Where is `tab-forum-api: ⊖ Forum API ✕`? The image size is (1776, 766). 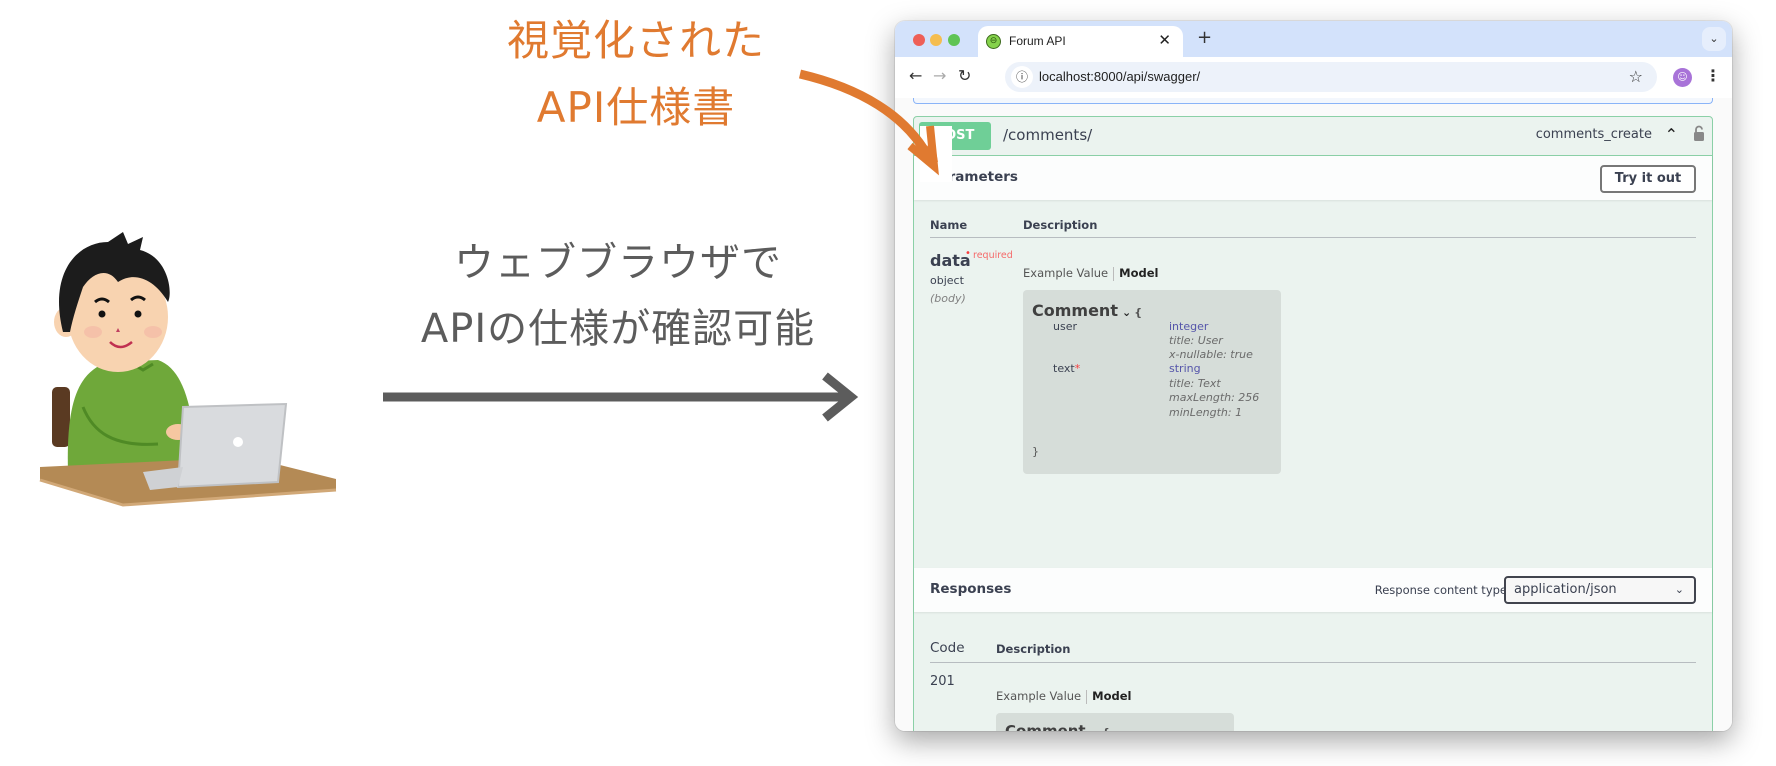 tab-forum-api: ⊖ Forum API ✕ is located at coordinates (1080, 41).